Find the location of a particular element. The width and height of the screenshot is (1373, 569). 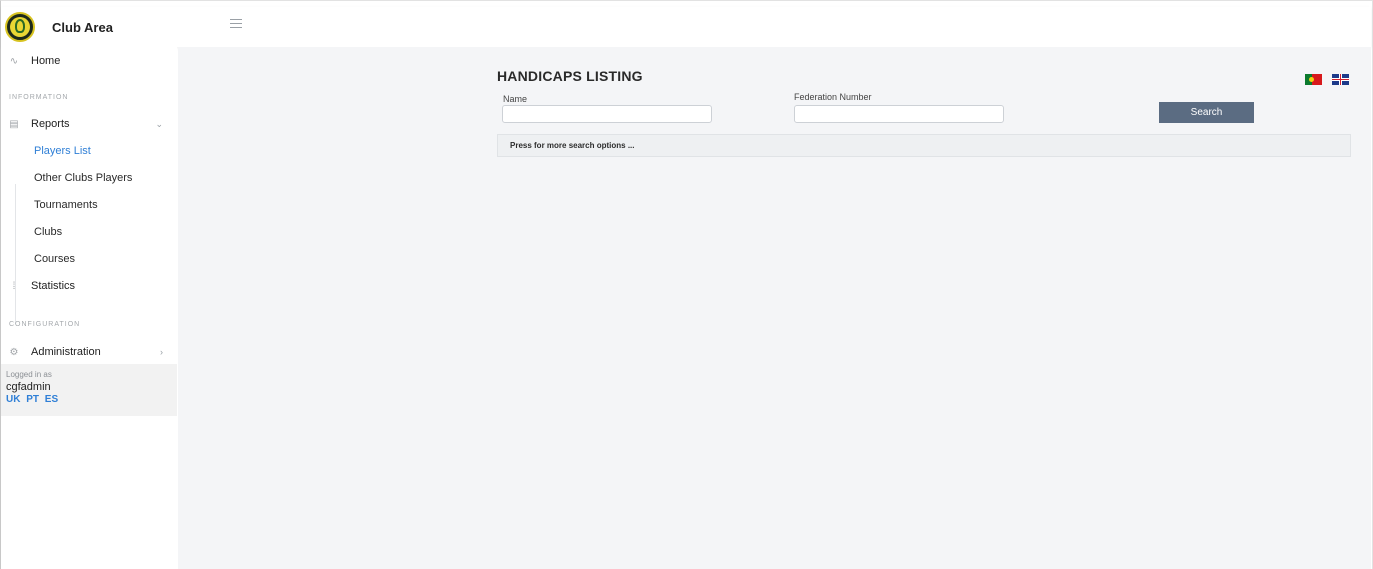

language-links: UK PT ES is located at coordinates (89, 399).